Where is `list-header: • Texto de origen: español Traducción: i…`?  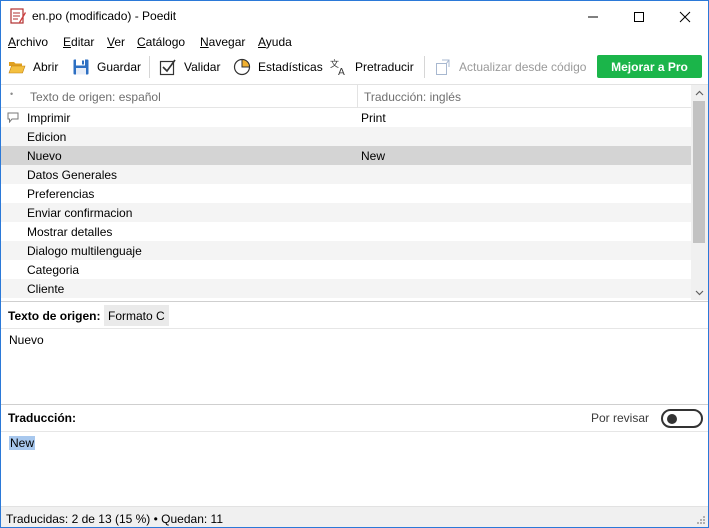 list-header: • Texto de origen: español Traducción: i… is located at coordinates (346, 96).